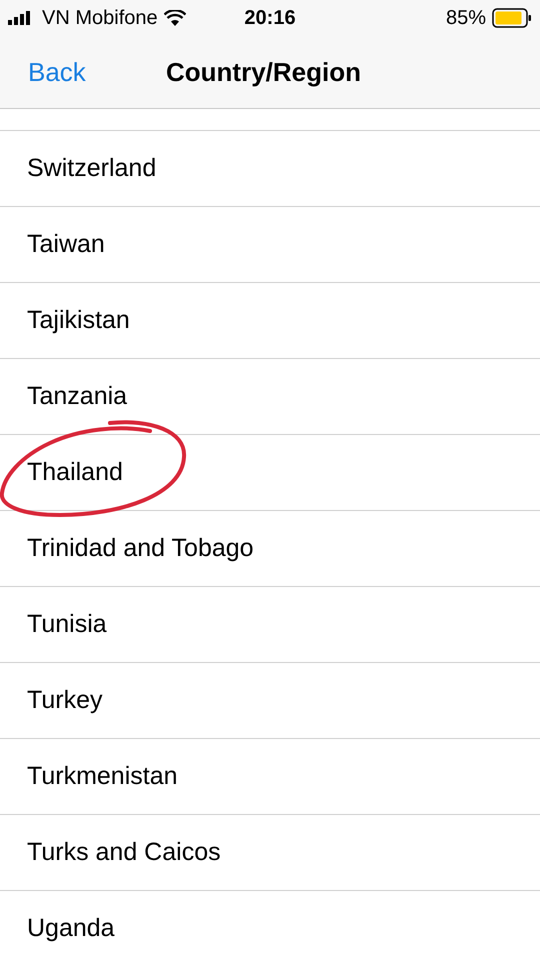  What do you see at coordinates (140, 549) in the screenshot?
I see `country-item: Trinidad and Tobago` at bounding box center [140, 549].